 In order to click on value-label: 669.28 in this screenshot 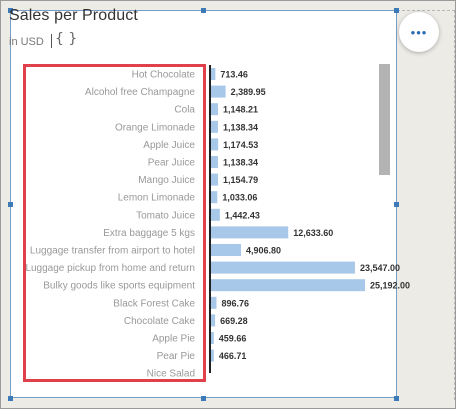, I will do `click(234, 321)`.